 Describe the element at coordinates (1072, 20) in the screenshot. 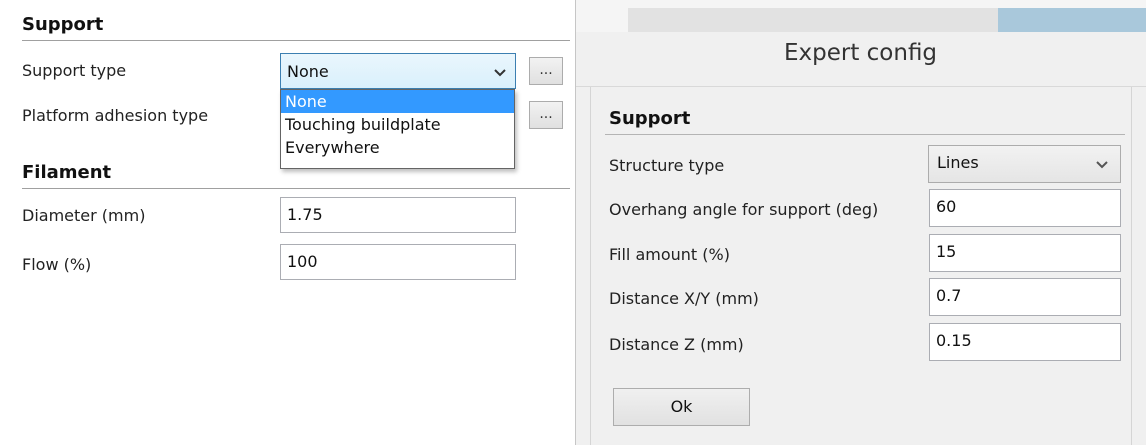

I see `background-window-accent` at that location.